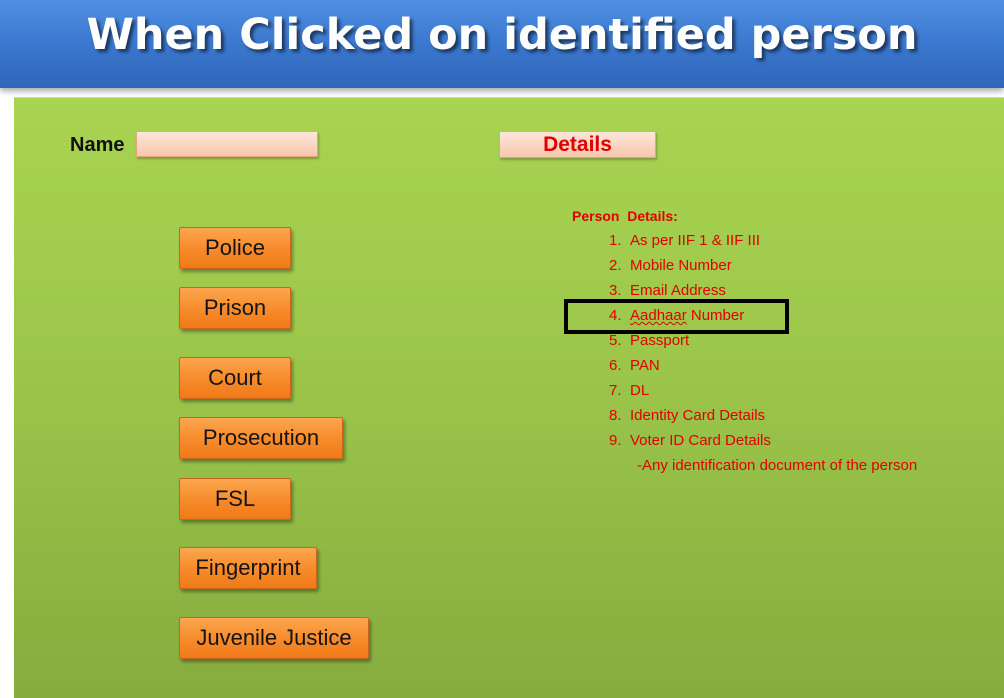 This screenshot has height=698, width=1004. I want to click on prosecution-button: Prosecution, so click(261, 438).